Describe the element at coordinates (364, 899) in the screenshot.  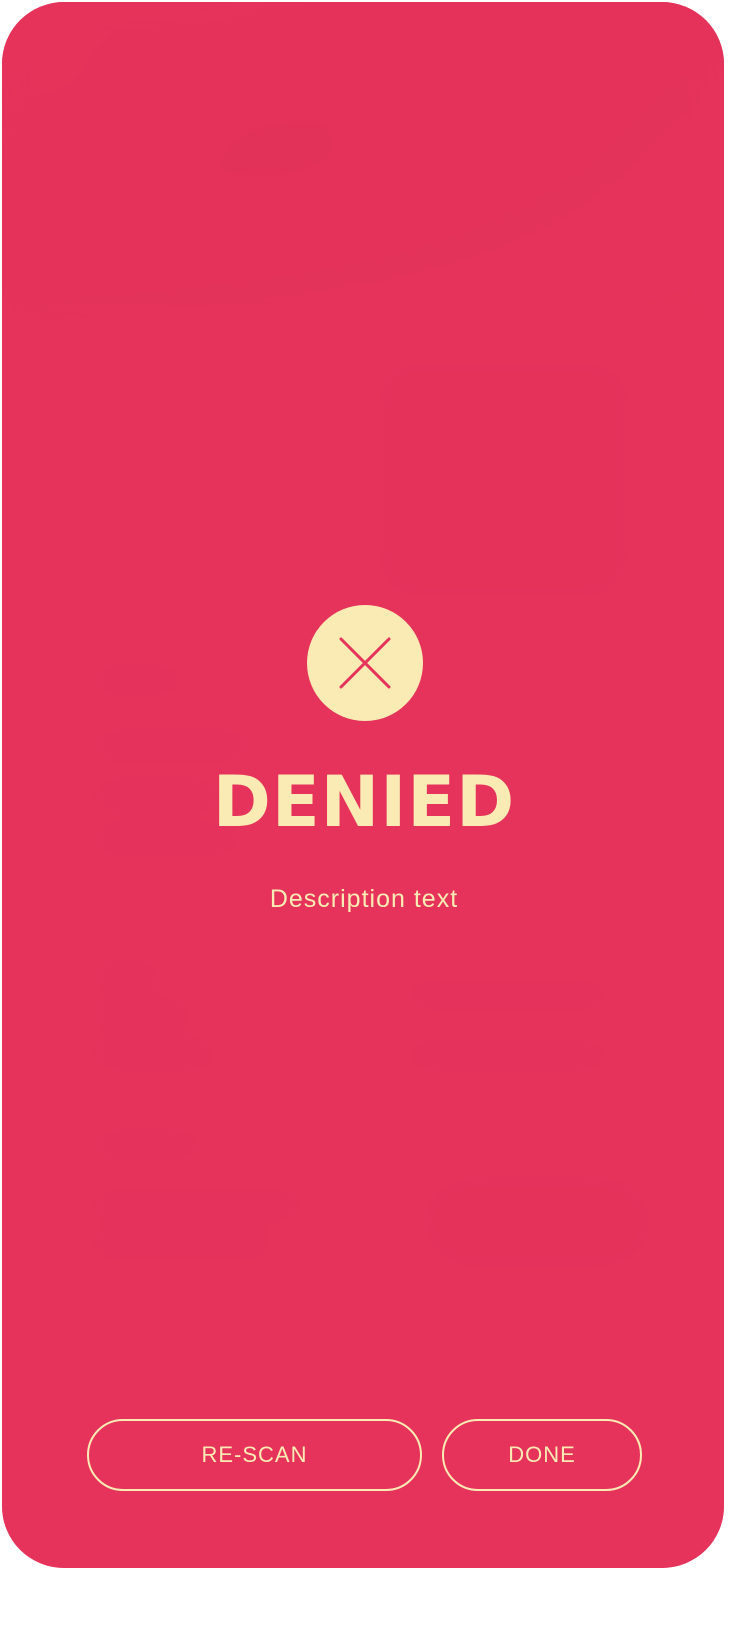
I see `status-description: Description text` at that location.